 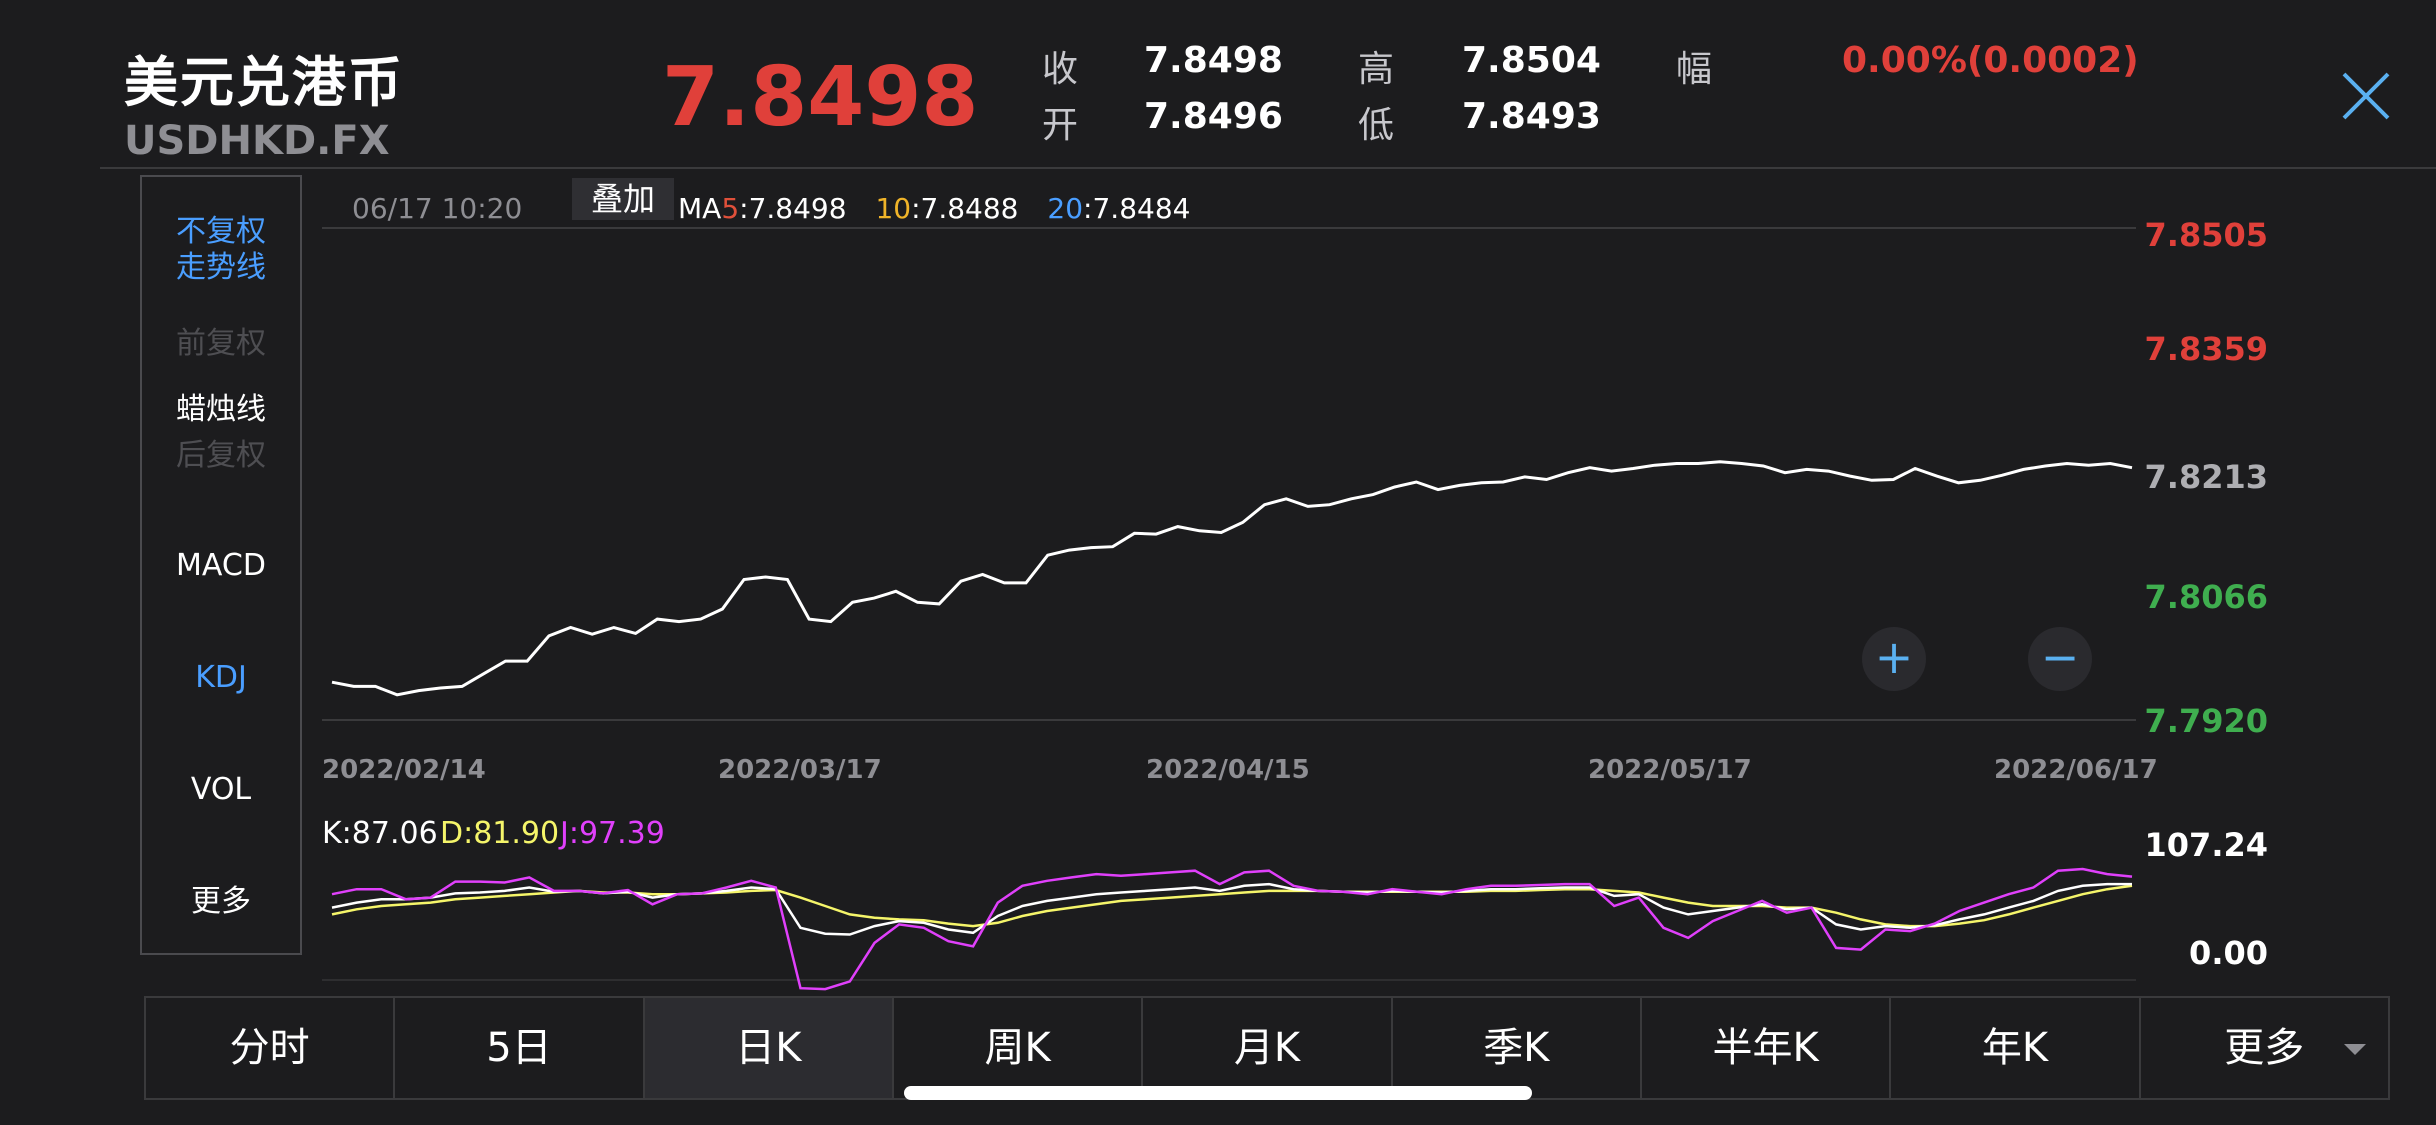 I want to click on tab-5day: 5日, so click(x=520, y=1048).